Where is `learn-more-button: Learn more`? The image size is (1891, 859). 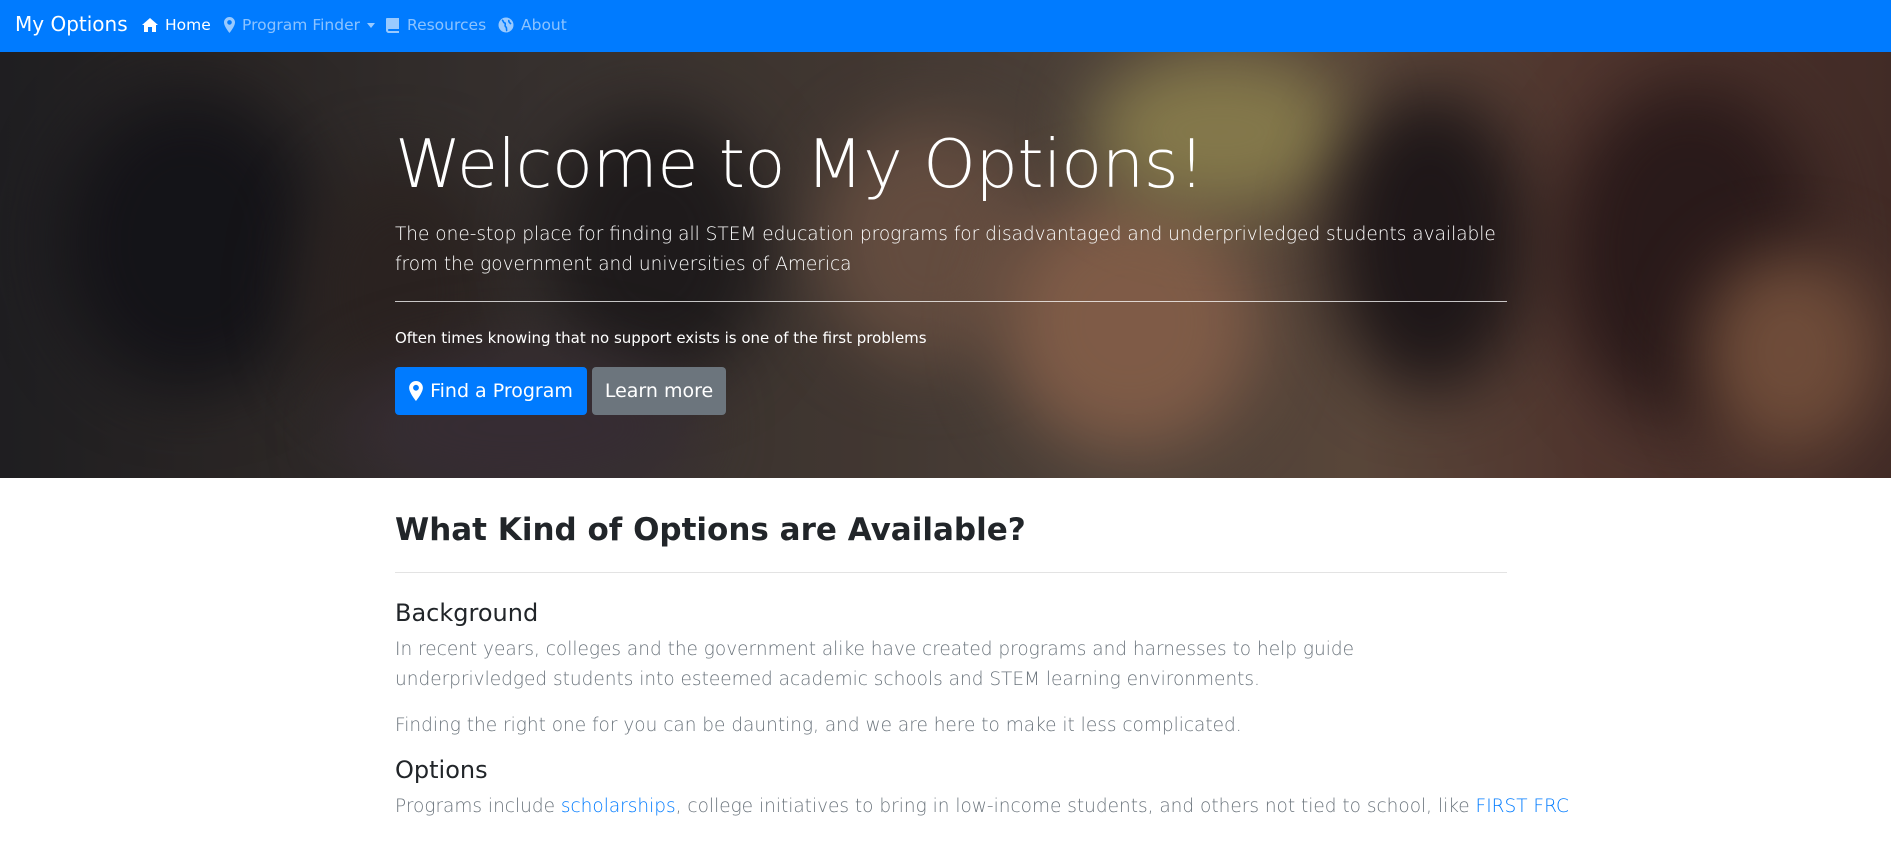
learn-more-button: Learn more is located at coordinates (659, 391).